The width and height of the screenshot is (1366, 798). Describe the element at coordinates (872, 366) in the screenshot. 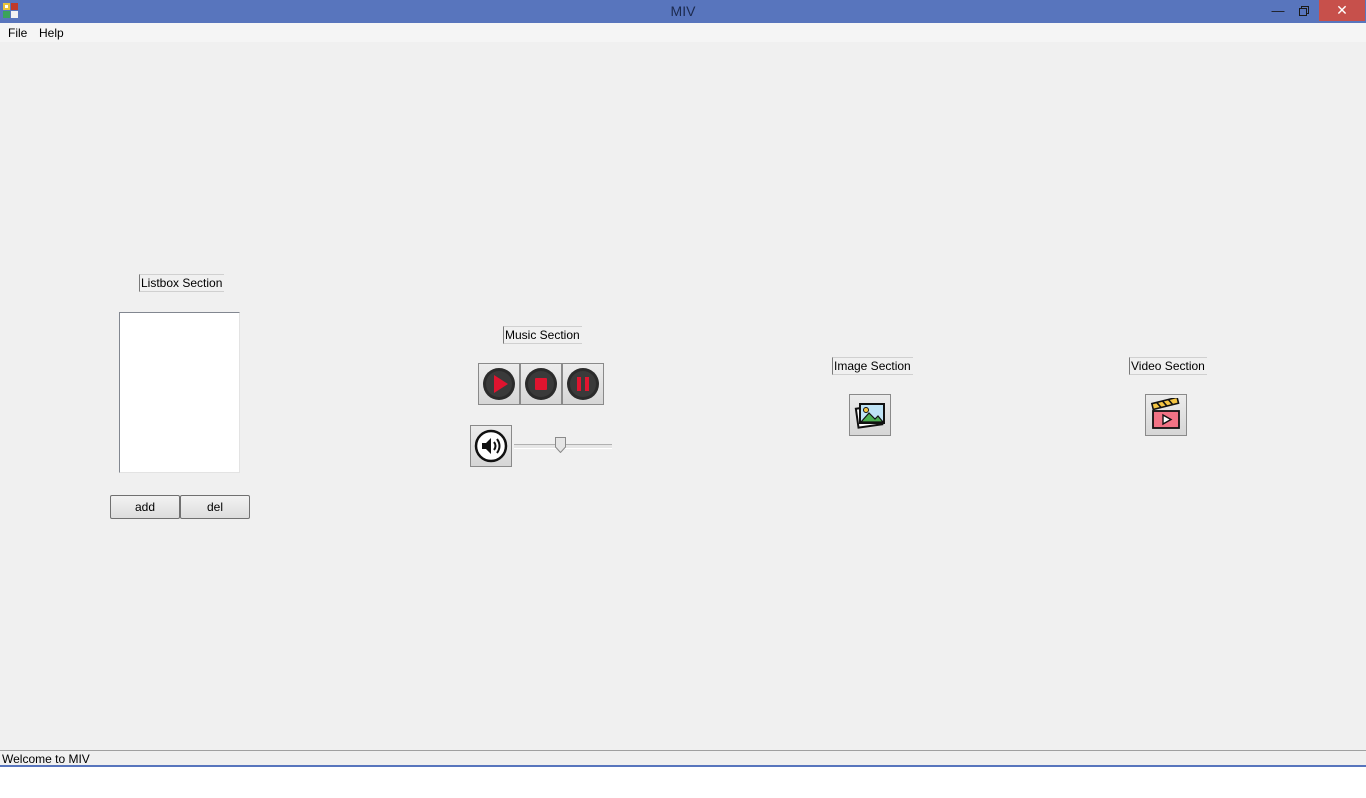

I see `image-section-label: Image Section` at that location.